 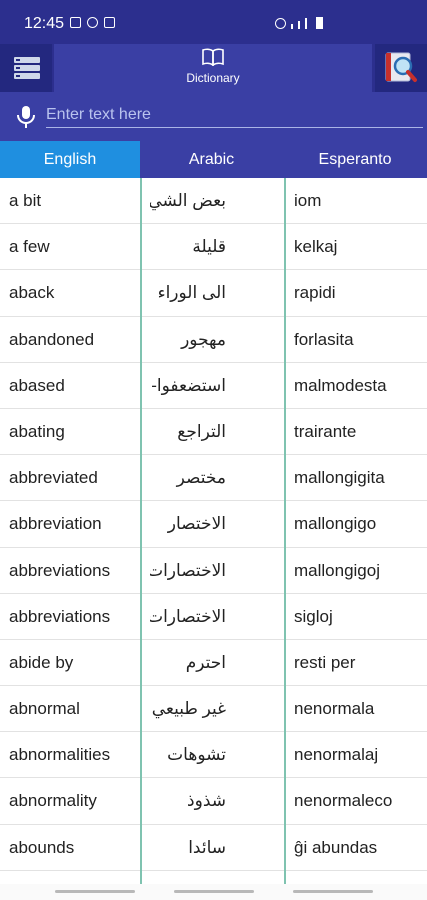 I want to click on english-word: a few, so click(x=29, y=247).